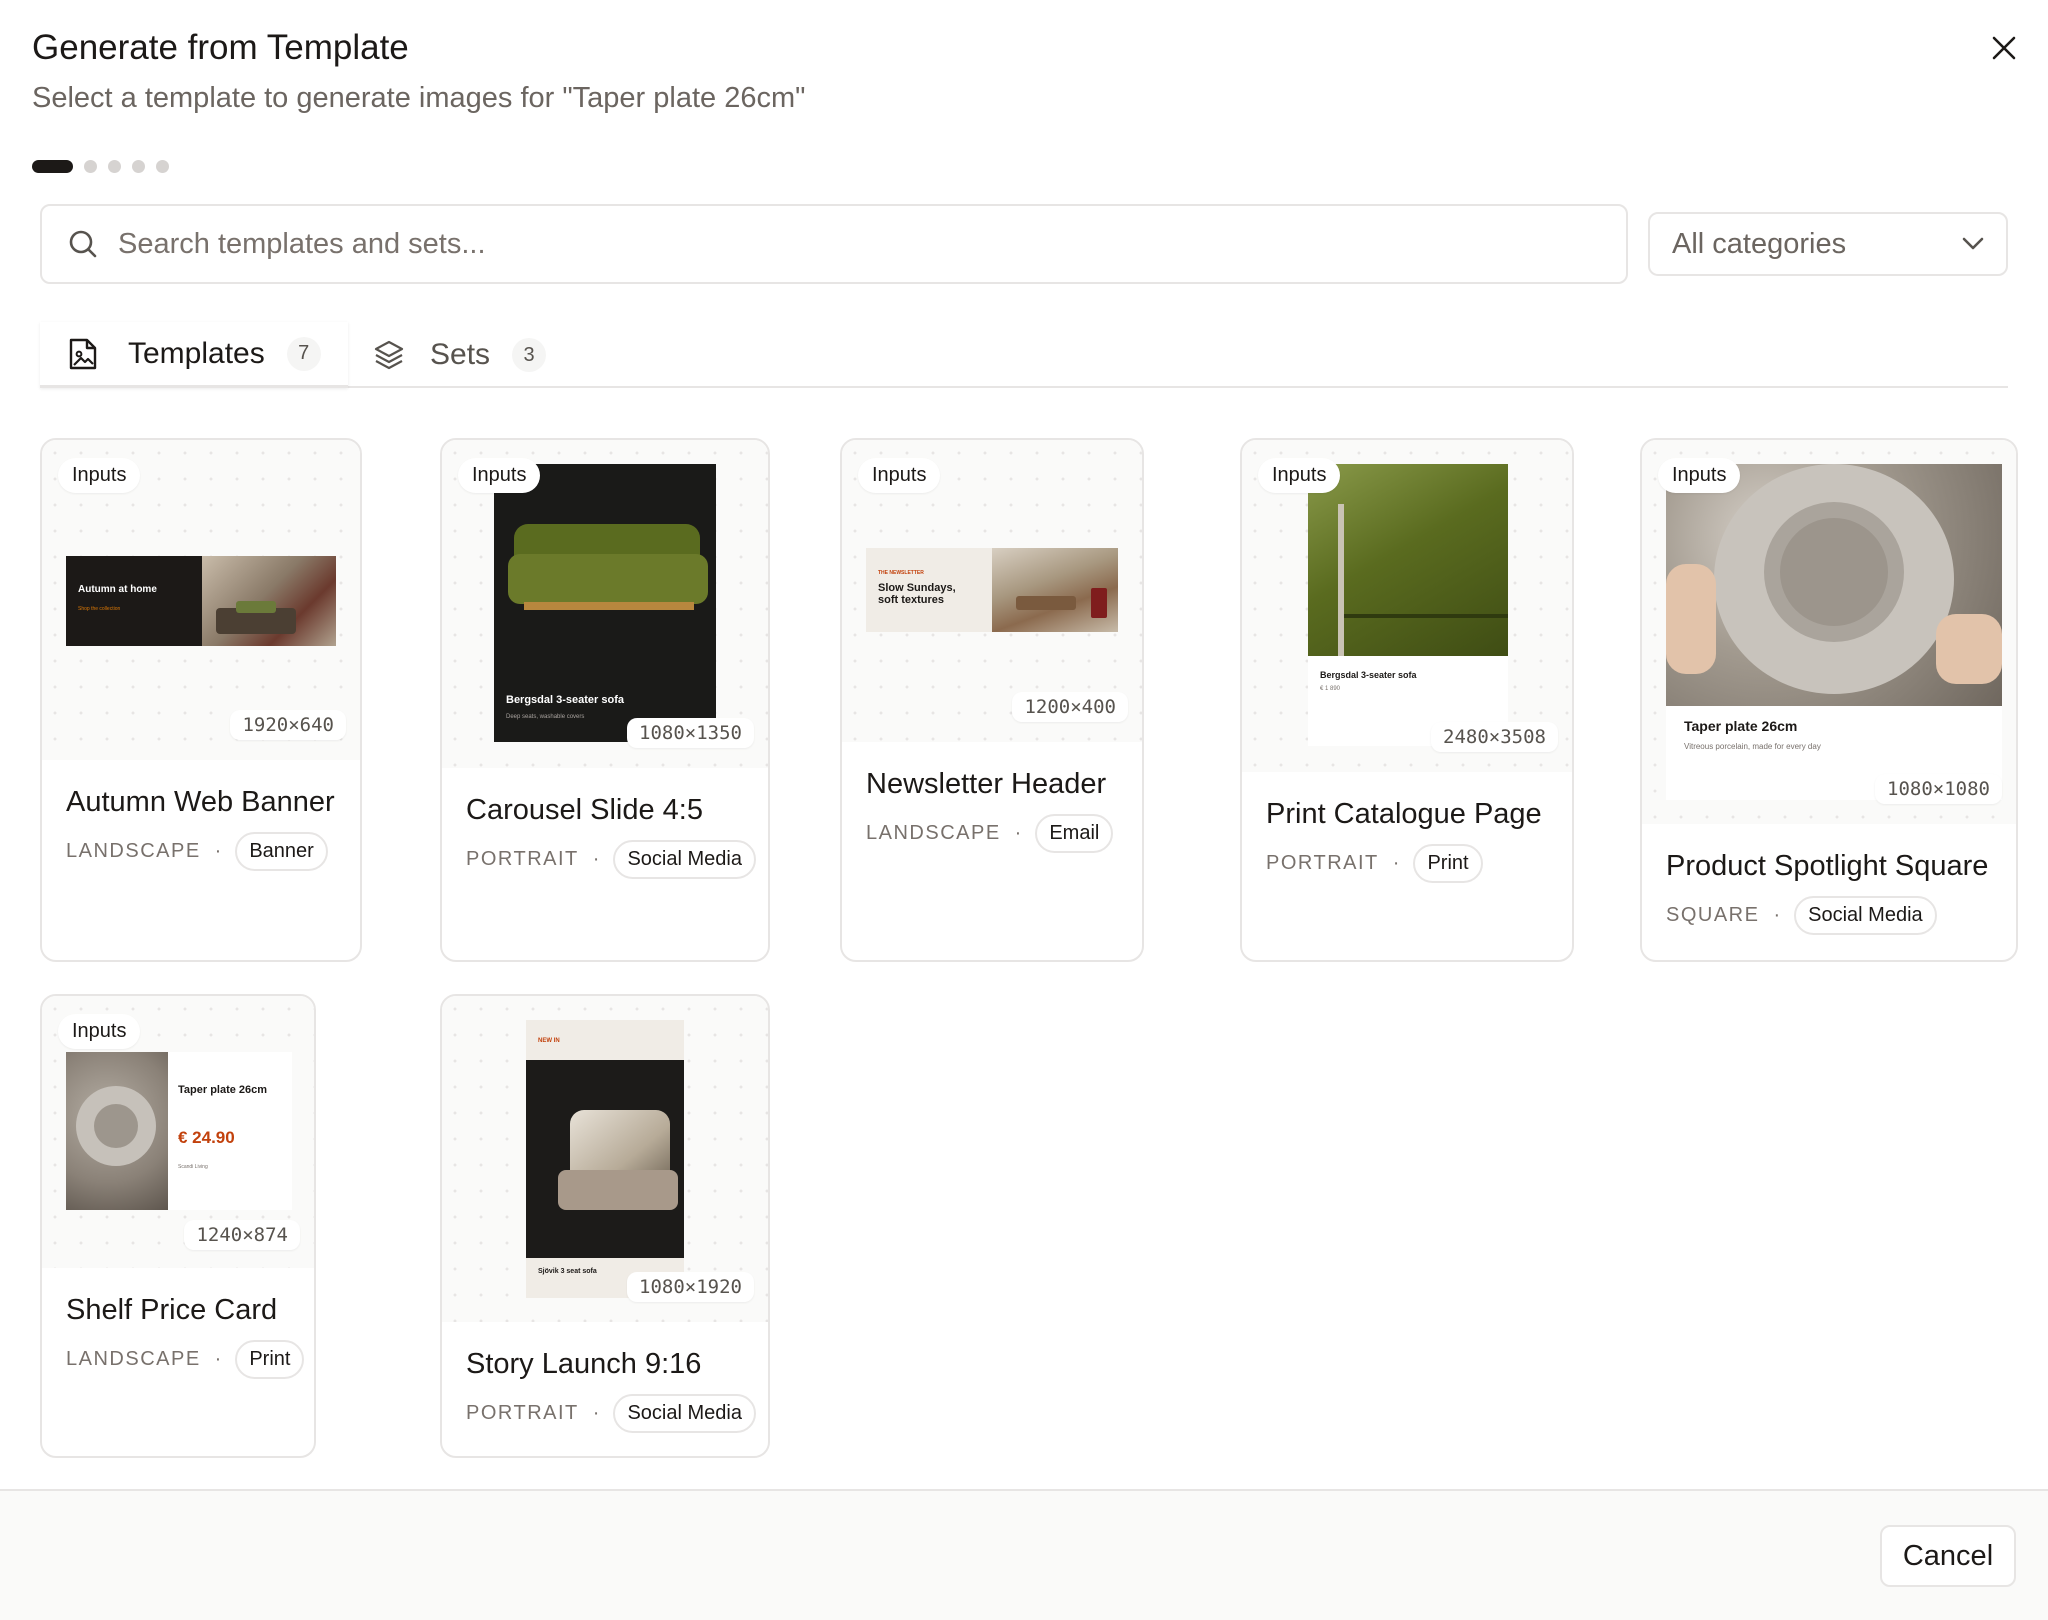 The image size is (2048, 1620). I want to click on dimensions-label: 2480×3508, so click(1494, 737).